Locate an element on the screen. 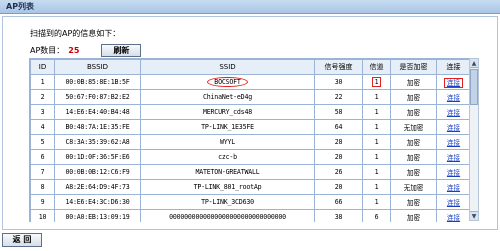  col-header-signal: 信号强度 is located at coordinates (338, 67).